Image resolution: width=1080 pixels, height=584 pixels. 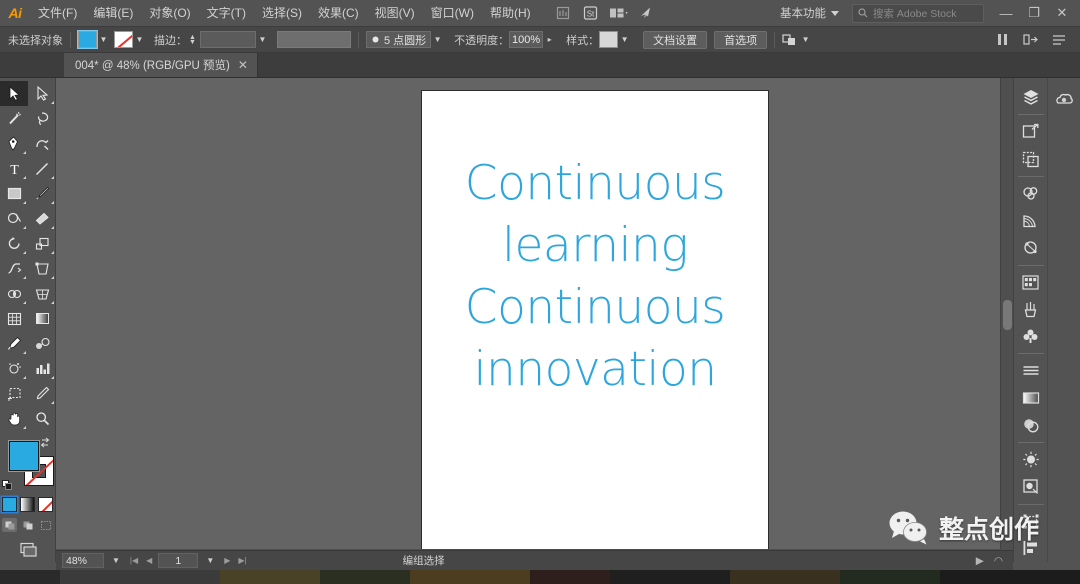 I want to click on stroke-weight-stepper: ▲ ▼, so click(x=192, y=40).